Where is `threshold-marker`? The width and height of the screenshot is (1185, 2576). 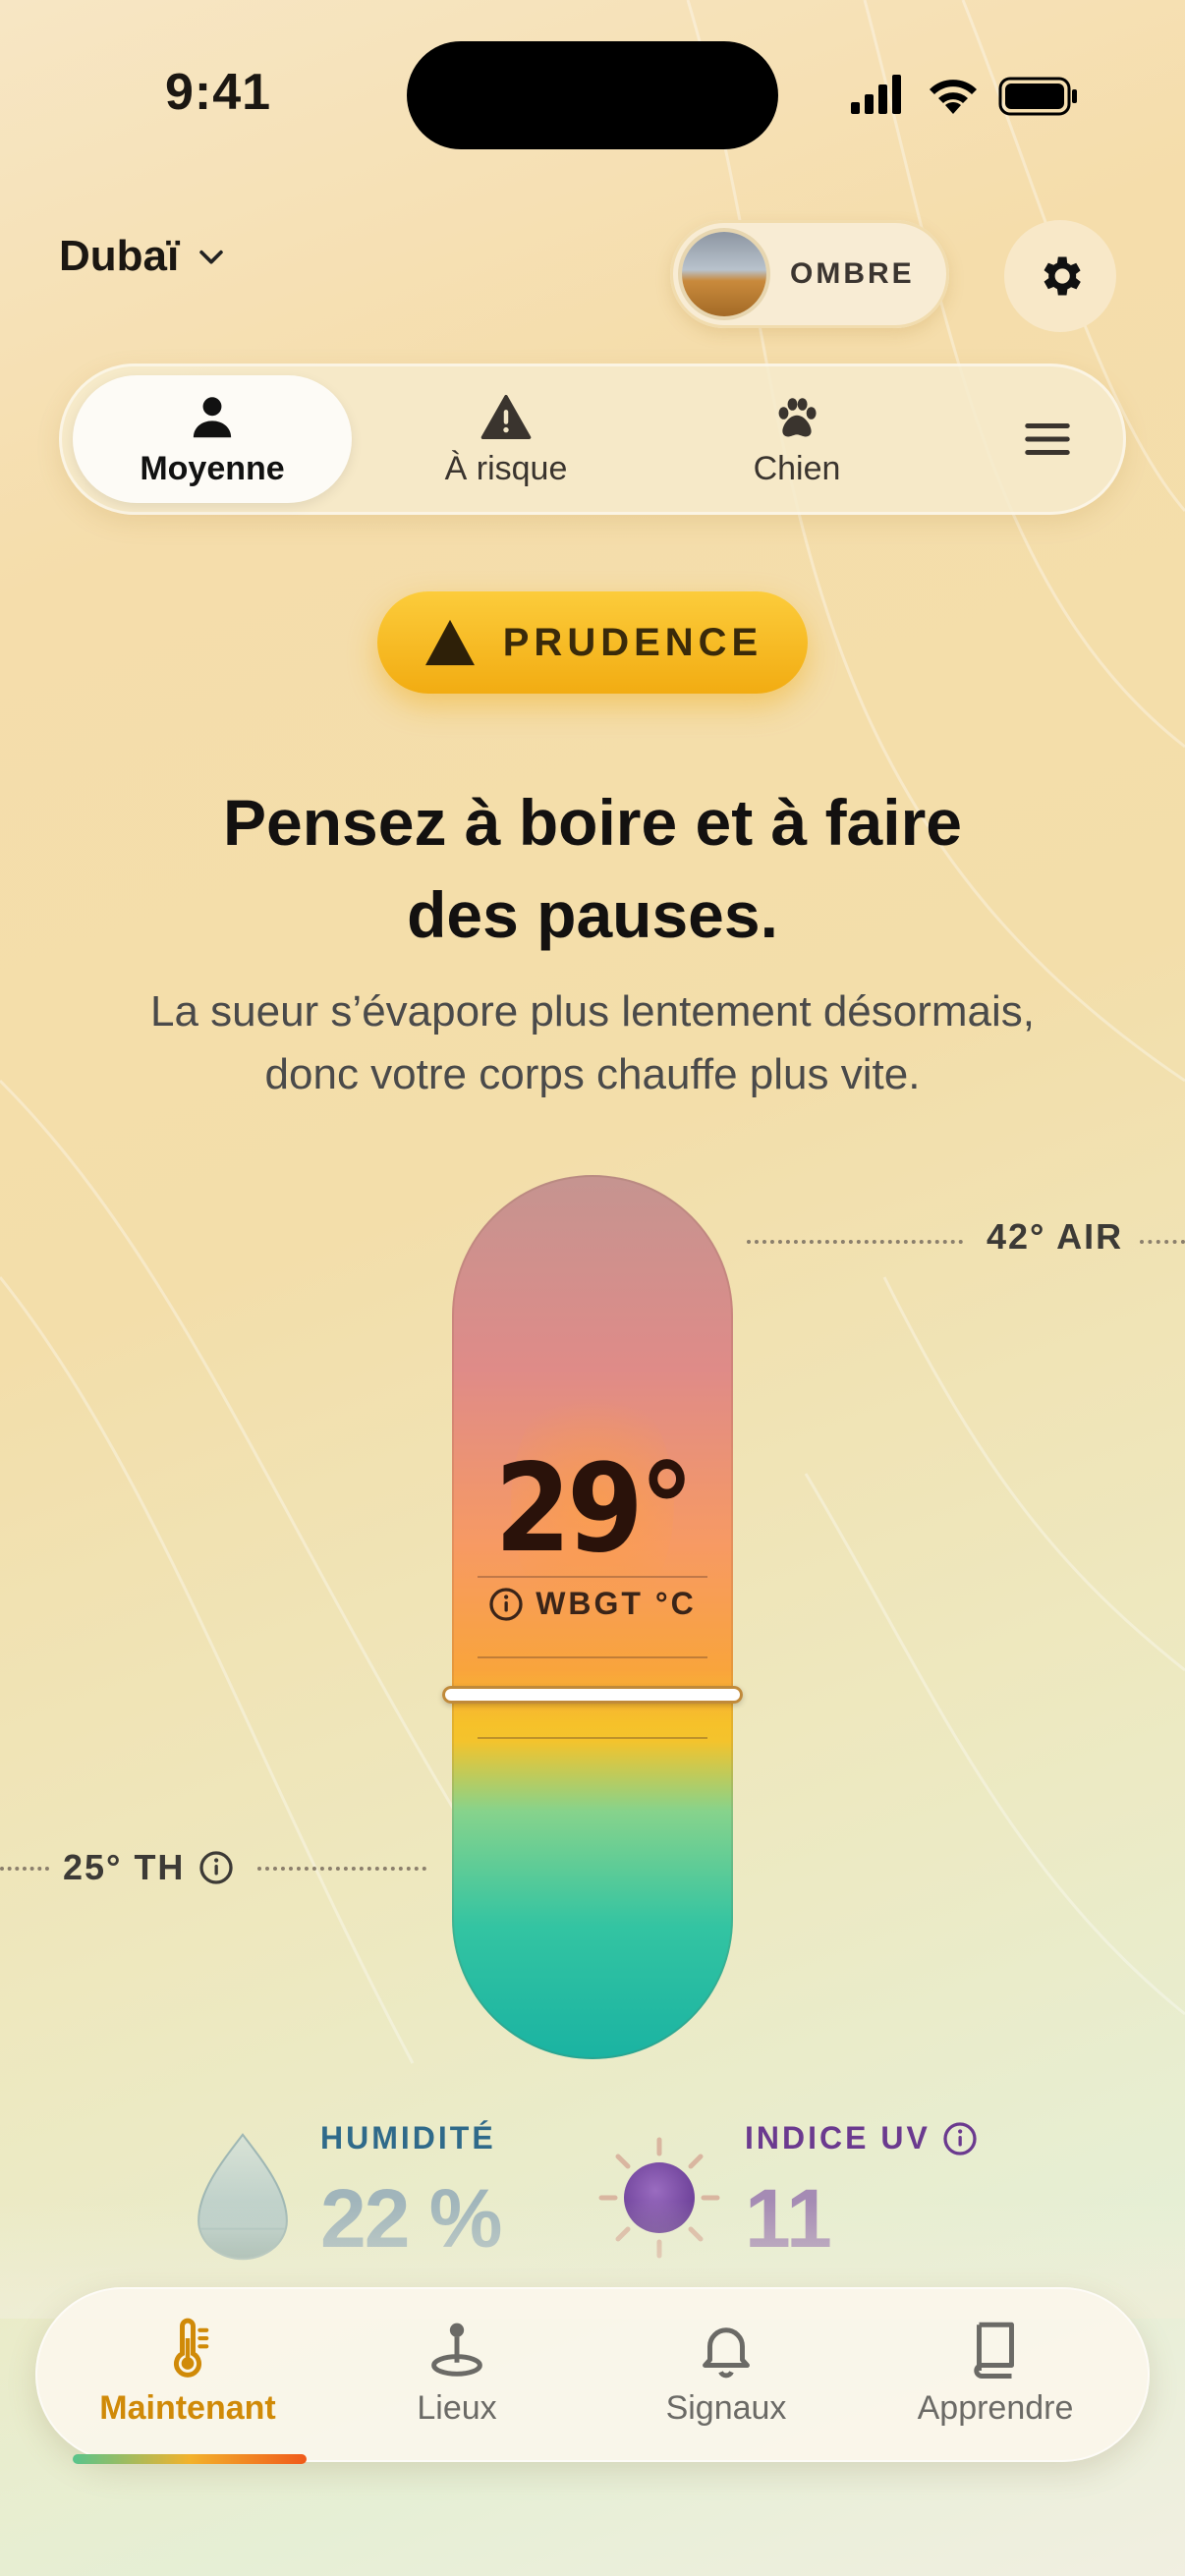 threshold-marker is located at coordinates (592, 1695).